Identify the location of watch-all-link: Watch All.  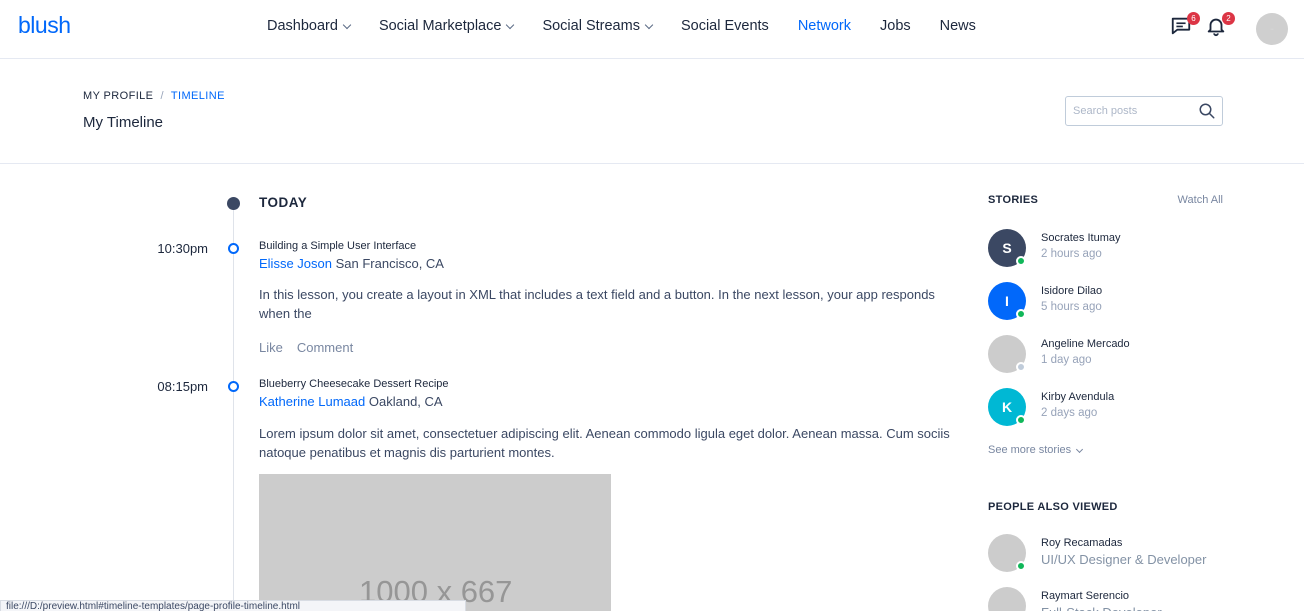
(1191, 200).